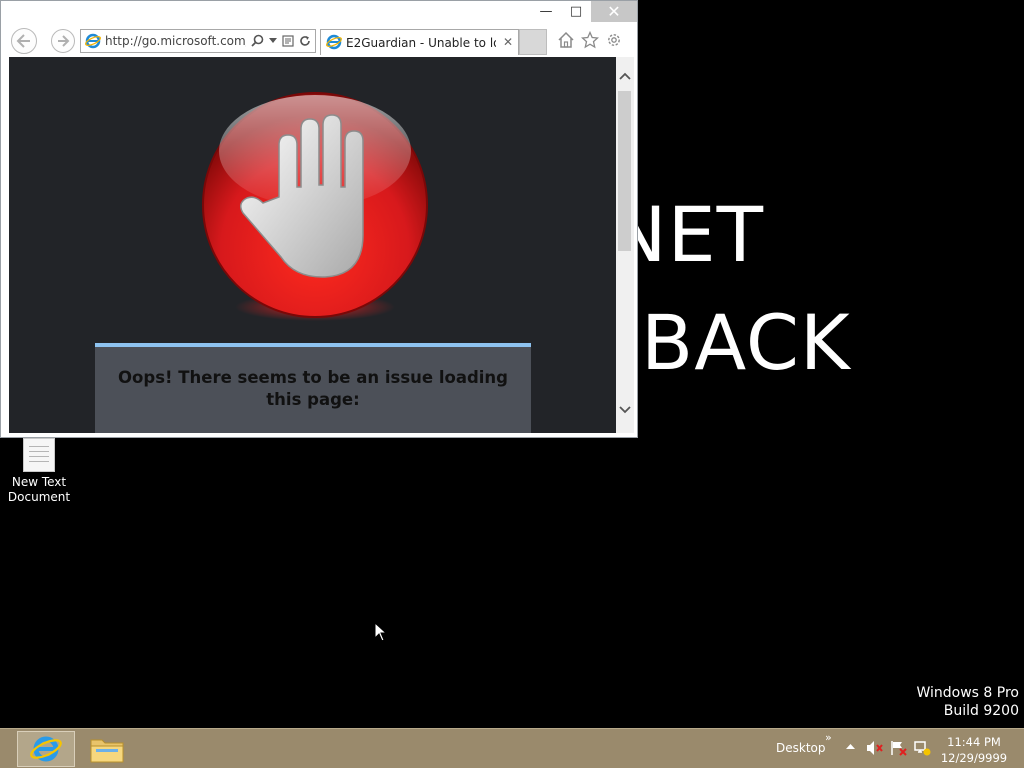  What do you see at coordinates (305, 41) in the screenshot?
I see `refresh-icon` at bounding box center [305, 41].